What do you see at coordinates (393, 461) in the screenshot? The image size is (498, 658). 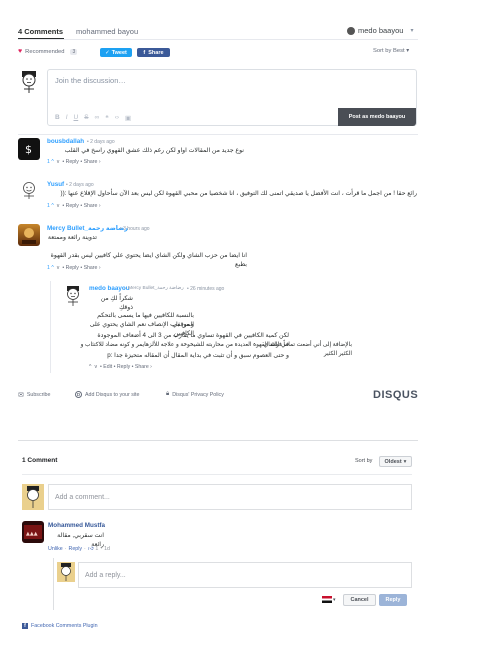 I see `fb-sort-value: Oldest` at bounding box center [393, 461].